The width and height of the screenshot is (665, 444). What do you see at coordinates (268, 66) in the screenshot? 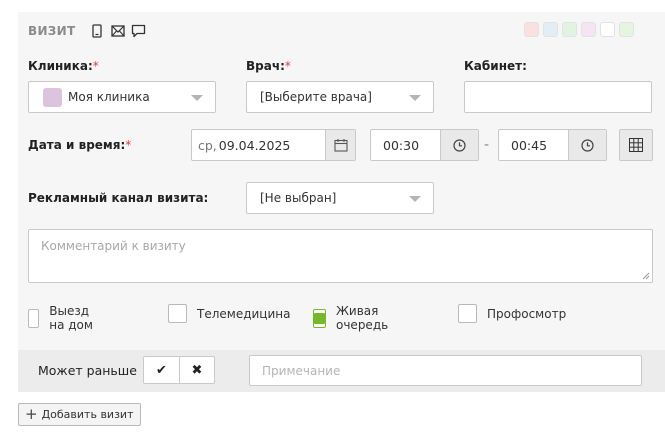
I see `doctor-label: Врач:*` at bounding box center [268, 66].